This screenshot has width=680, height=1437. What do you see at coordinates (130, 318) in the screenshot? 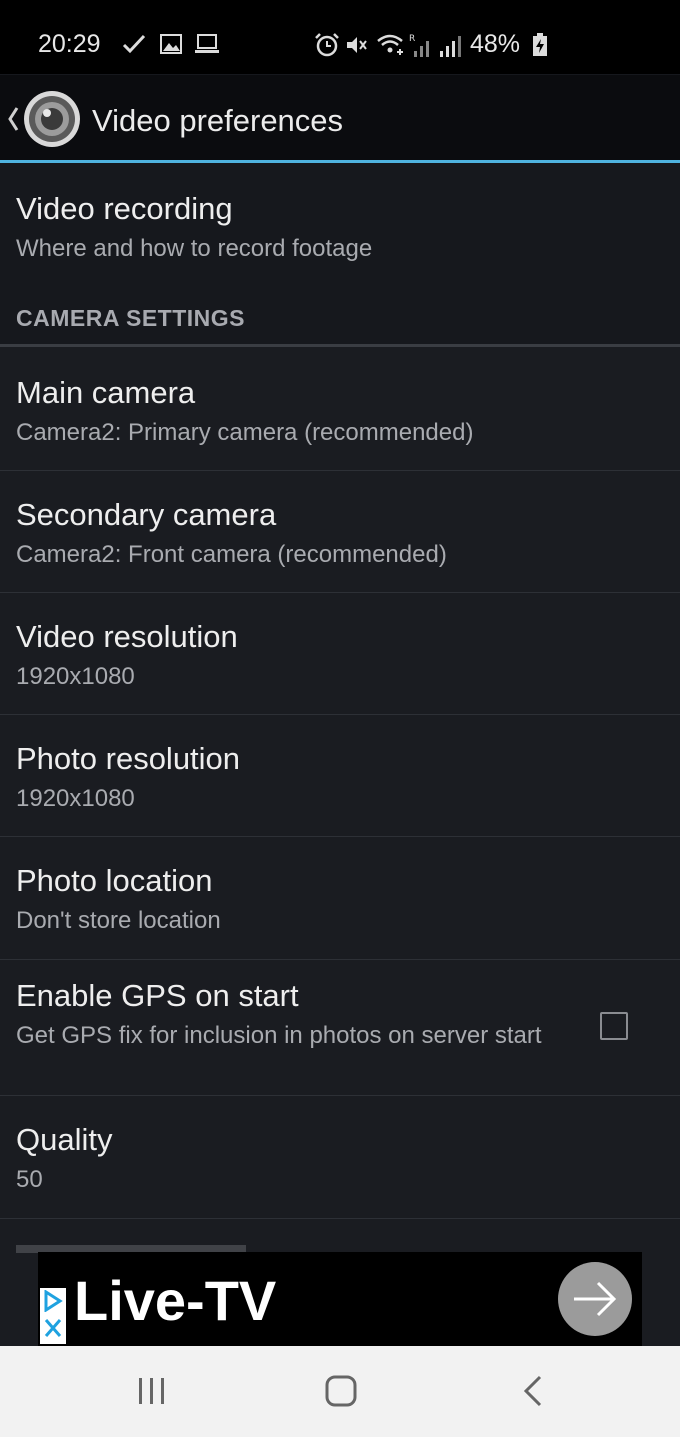
I see `section-header-camera-settings: CAMERA SETTINGS` at bounding box center [130, 318].